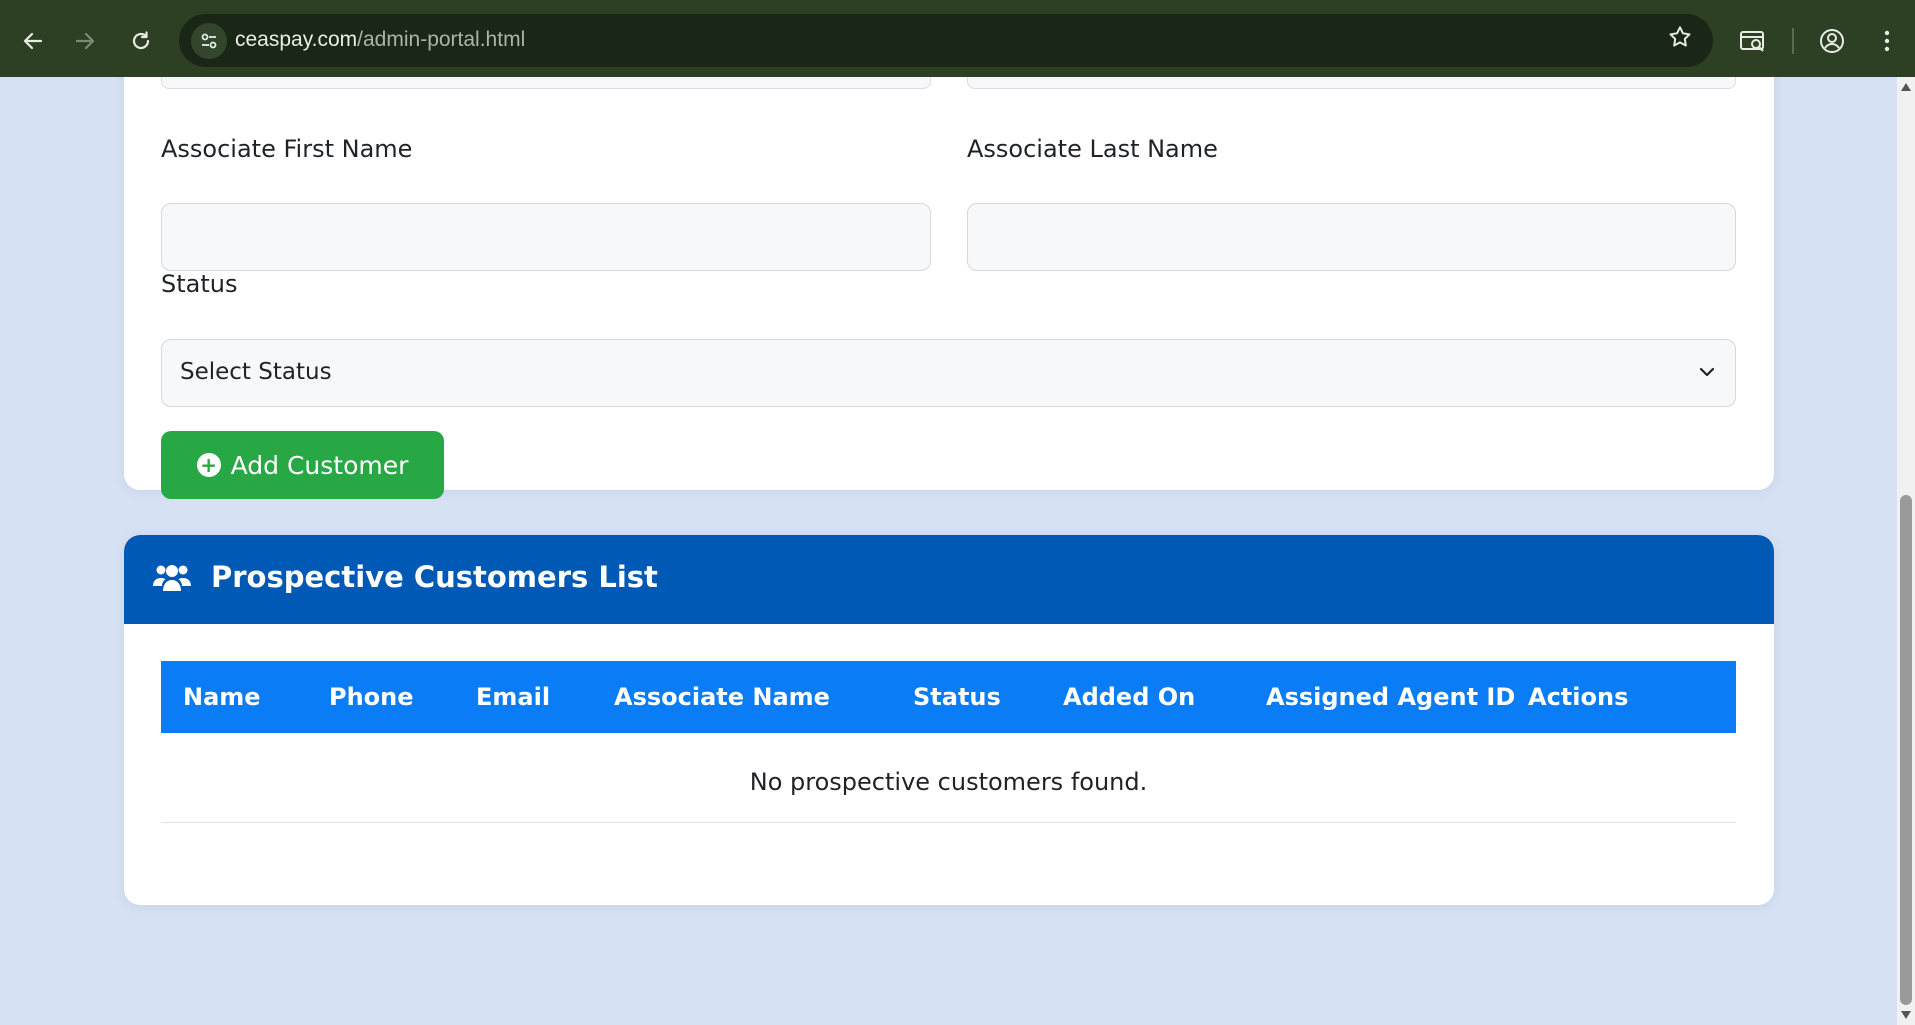 Image resolution: width=1915 pixels, height=1025 pixels. I want to click on bookmark-star-icon, so click(1680, 40).